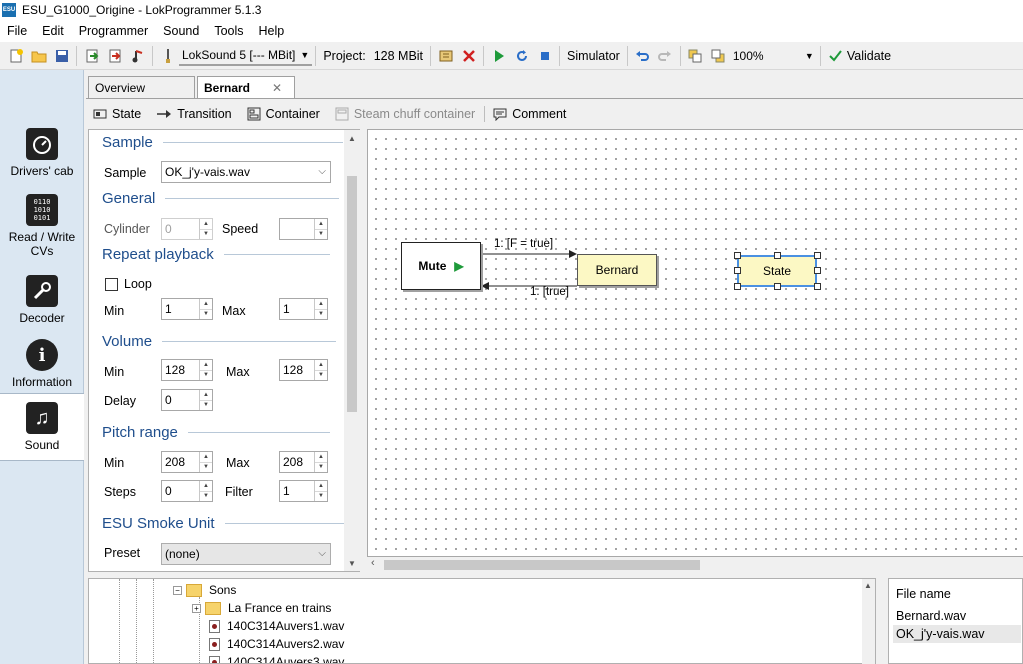 The image size is (1023, 664). What do you see at coordinates (177, 590) in the screenshot?
I see `collapse-icon: −` at bounding box center [177, 590].